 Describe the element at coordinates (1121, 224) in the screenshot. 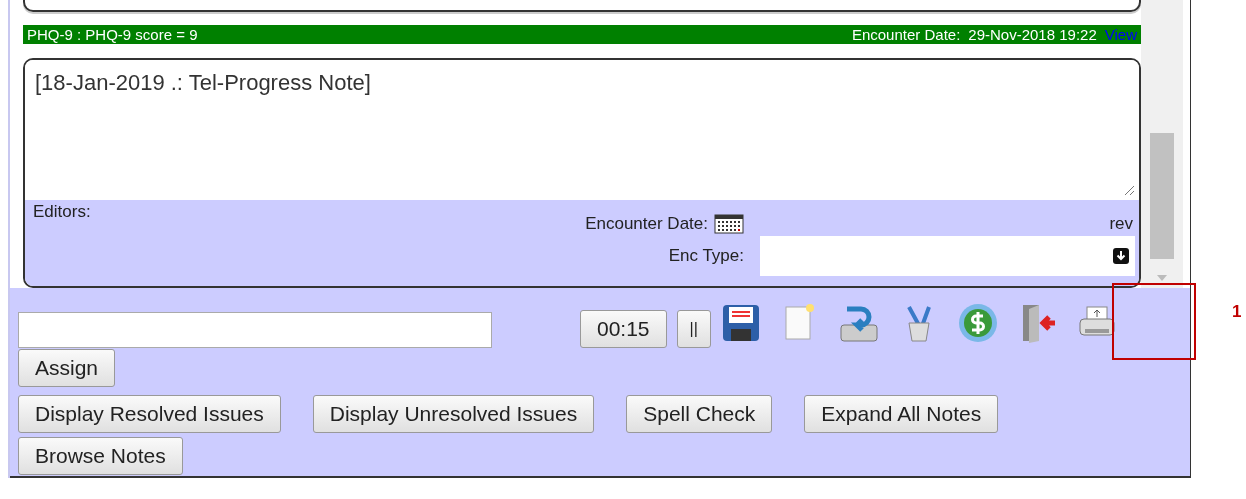

I see `rev-label: rev` at that location.